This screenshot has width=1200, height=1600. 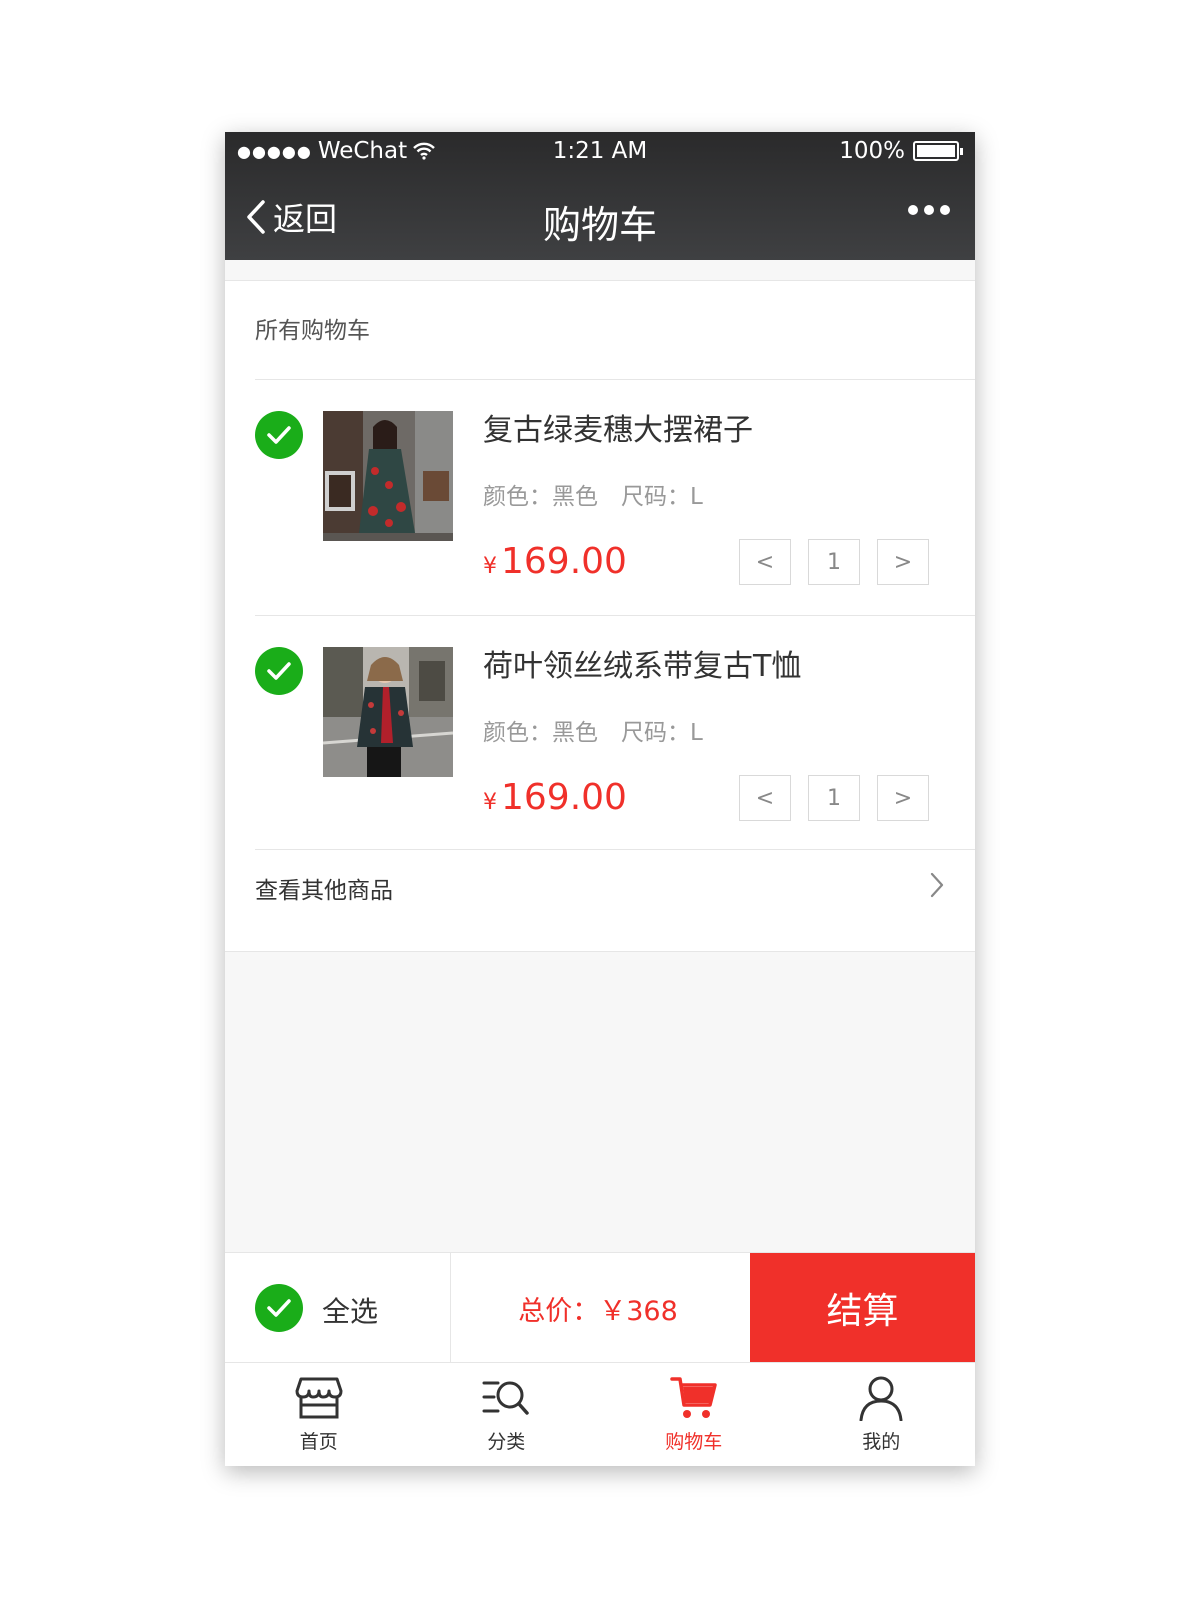 I want to click on cart-item: 荷叶领丝绒系带复古T恤 颜色：黑色 尺码：L ¥169.00 < 1 >, so click(x=600, y=734).